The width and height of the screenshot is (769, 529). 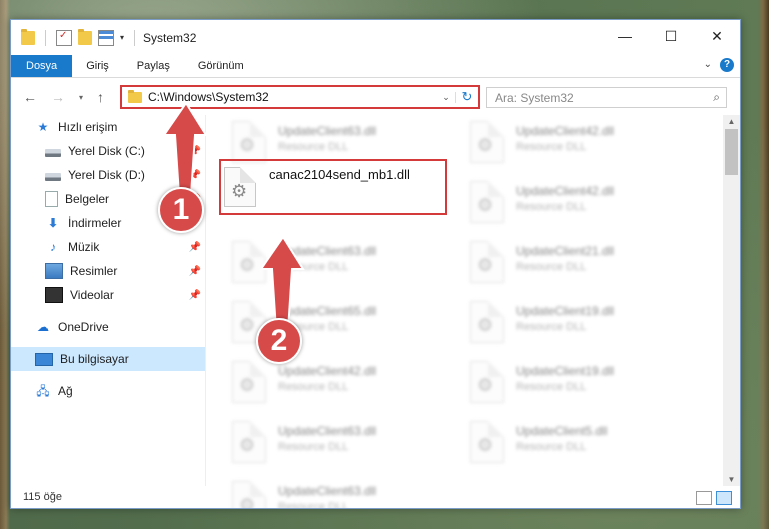 What do you see at coordinates (181, 210) in the screenshot?
I see `callout-1: 1` at bounding box center [181, 210].